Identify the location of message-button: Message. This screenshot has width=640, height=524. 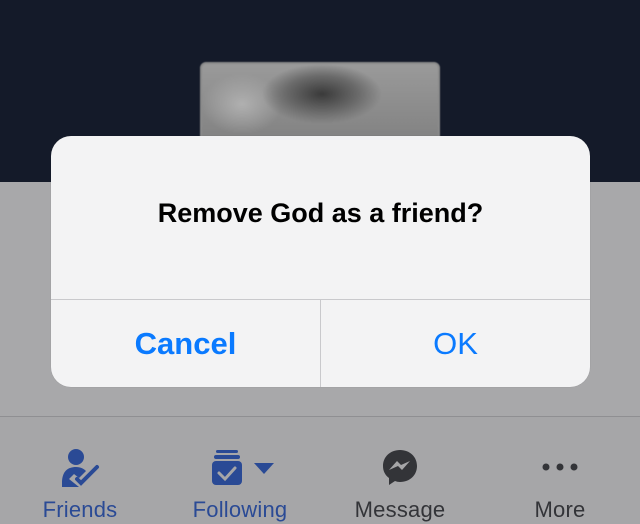
(400, 470).